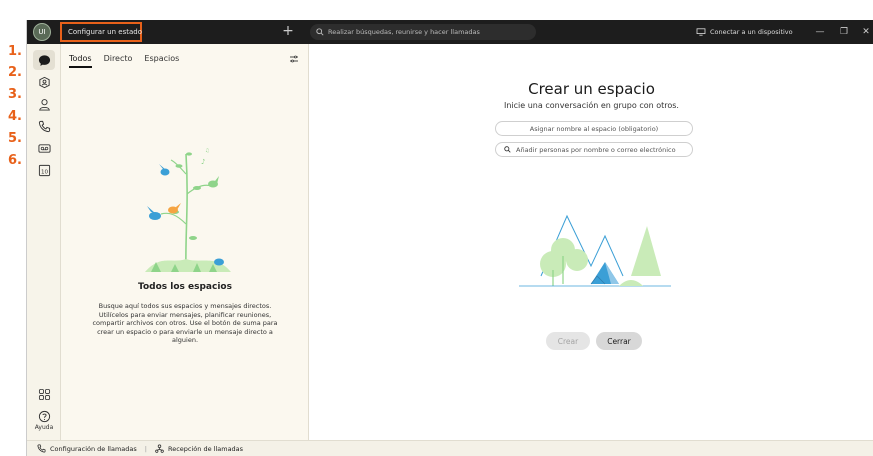 The width and height of the screenshot is (873, 456). I want to click on apps-grid-icon, so click(44, 394).